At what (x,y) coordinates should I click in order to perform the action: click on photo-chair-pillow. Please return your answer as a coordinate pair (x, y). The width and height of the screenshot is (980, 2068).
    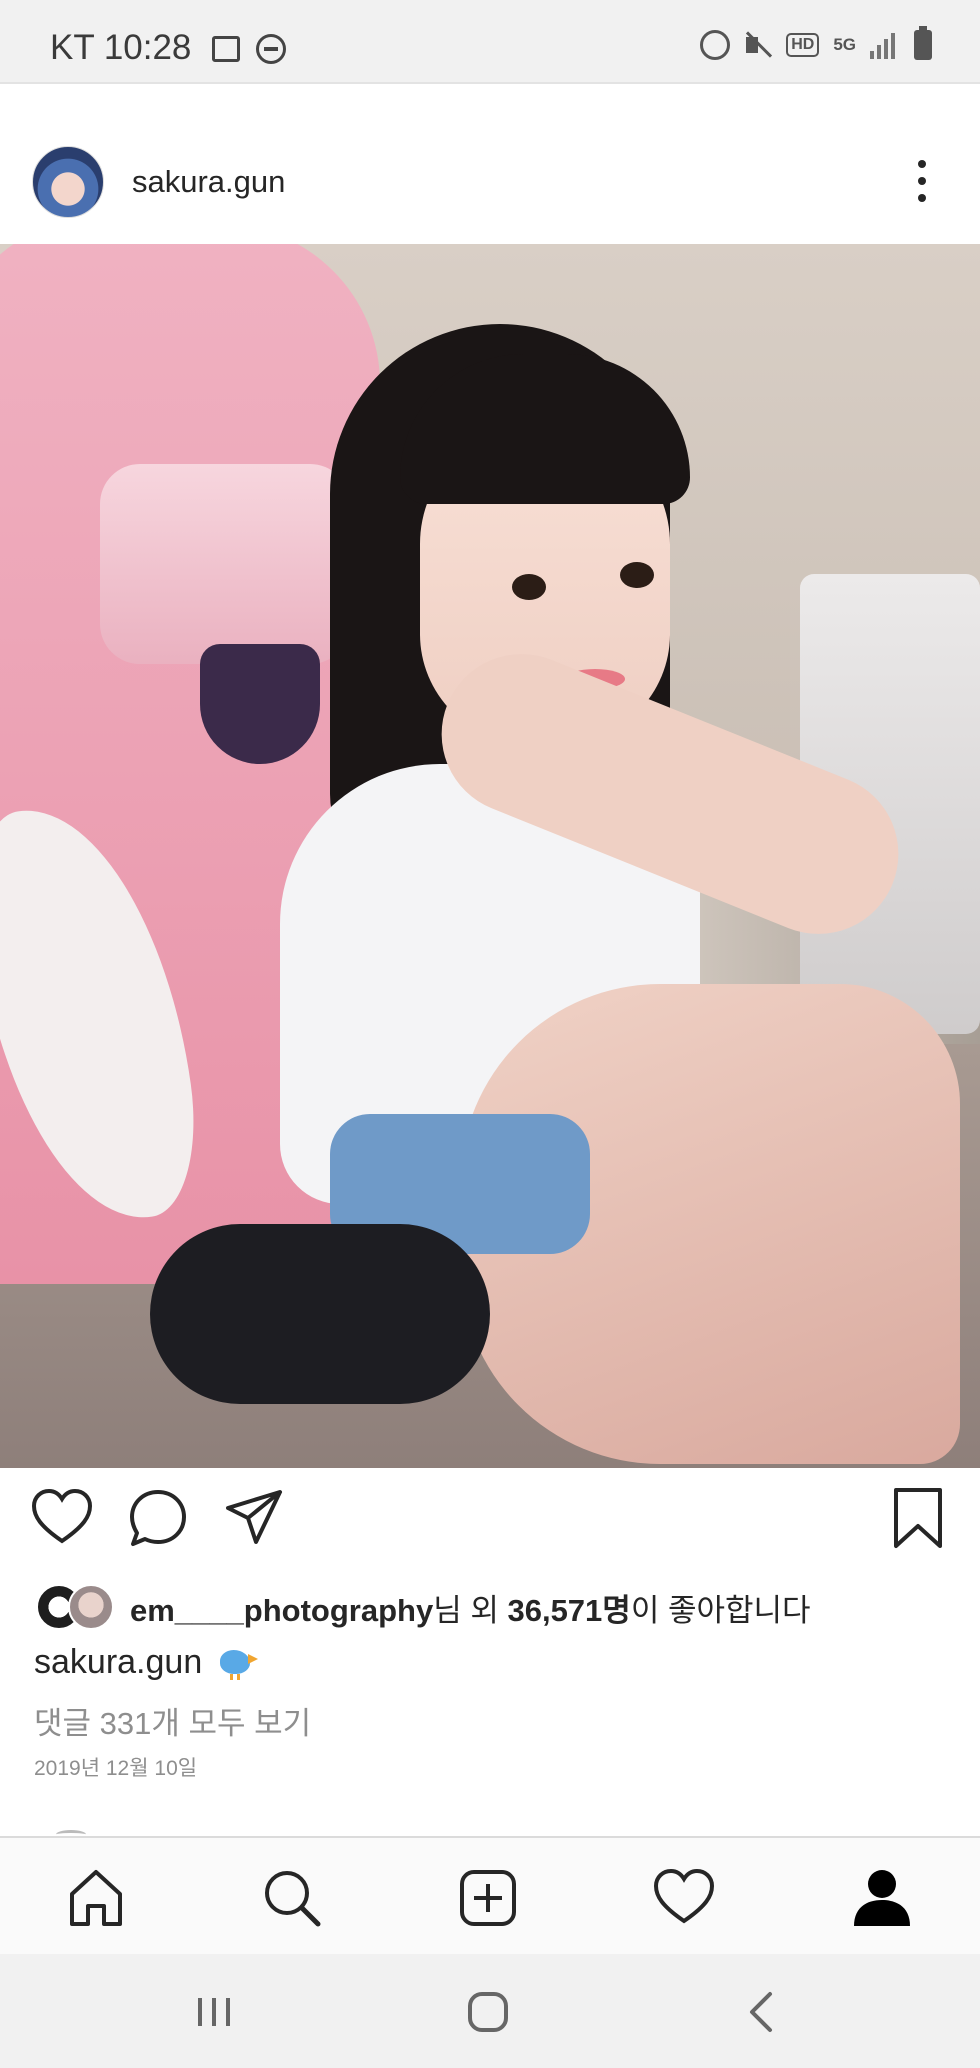
    Looking at the image, I should click on (225, 564).